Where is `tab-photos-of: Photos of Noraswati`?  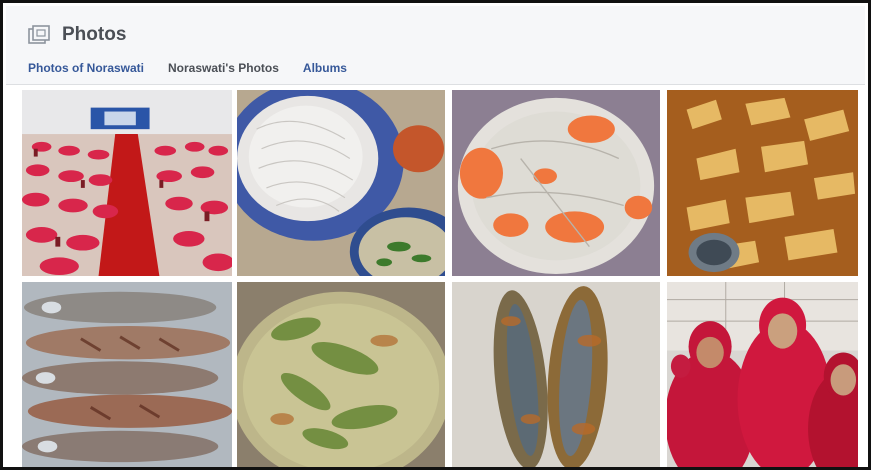 tab-photos-of: Photos of Noraswati is located at coordinates (86, 68).